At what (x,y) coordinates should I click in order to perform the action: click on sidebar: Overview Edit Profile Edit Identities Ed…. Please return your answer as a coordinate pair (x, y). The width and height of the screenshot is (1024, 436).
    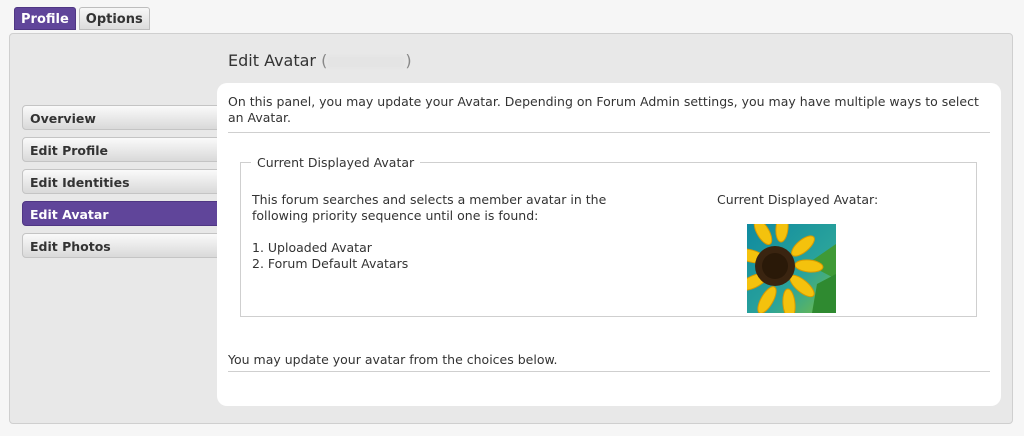
    Looking at the image, I should click on (123, 185).